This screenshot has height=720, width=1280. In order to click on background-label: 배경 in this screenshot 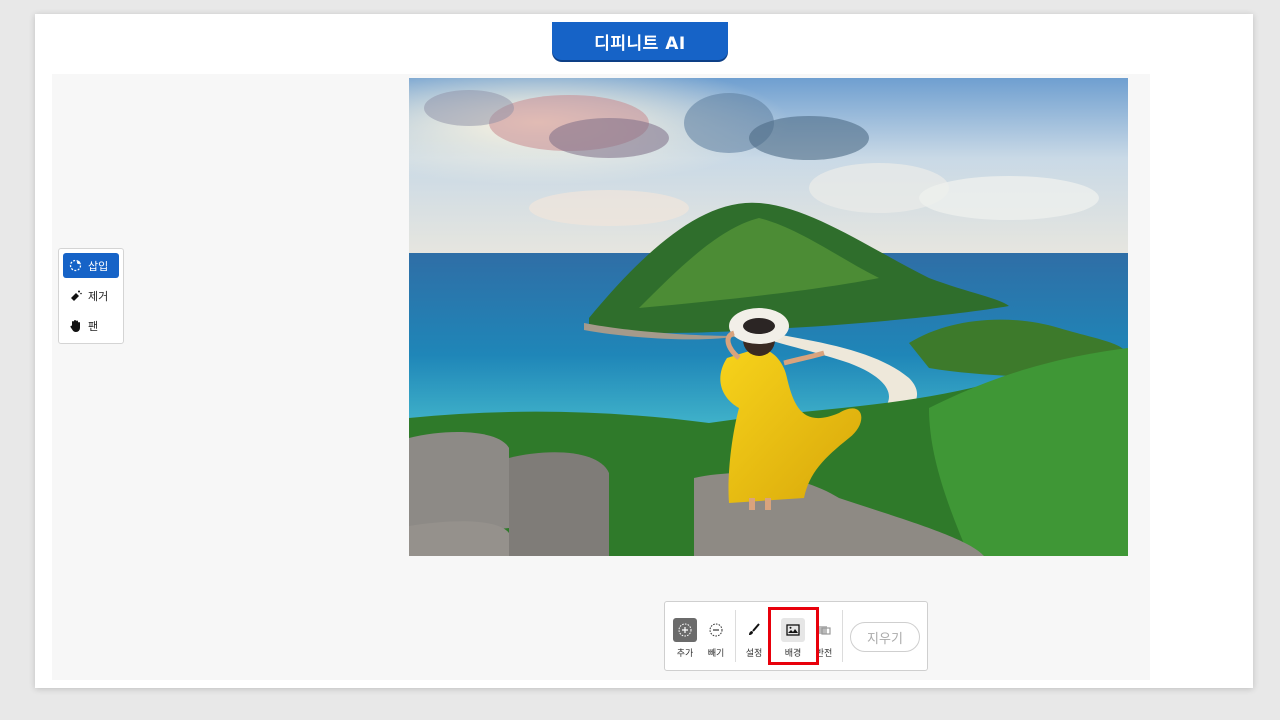, I will do `click(793, 654)`.